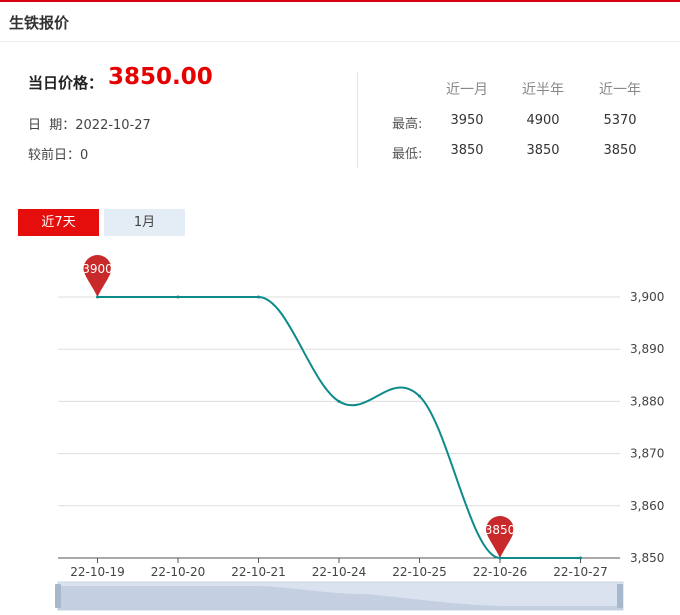 The width and height of the screenshot is (680, 615). What do you see at coordinates (419, 572) in the screenshot?
I see `x-tick-label: 22-10-25` at bounding box center [419, 572].